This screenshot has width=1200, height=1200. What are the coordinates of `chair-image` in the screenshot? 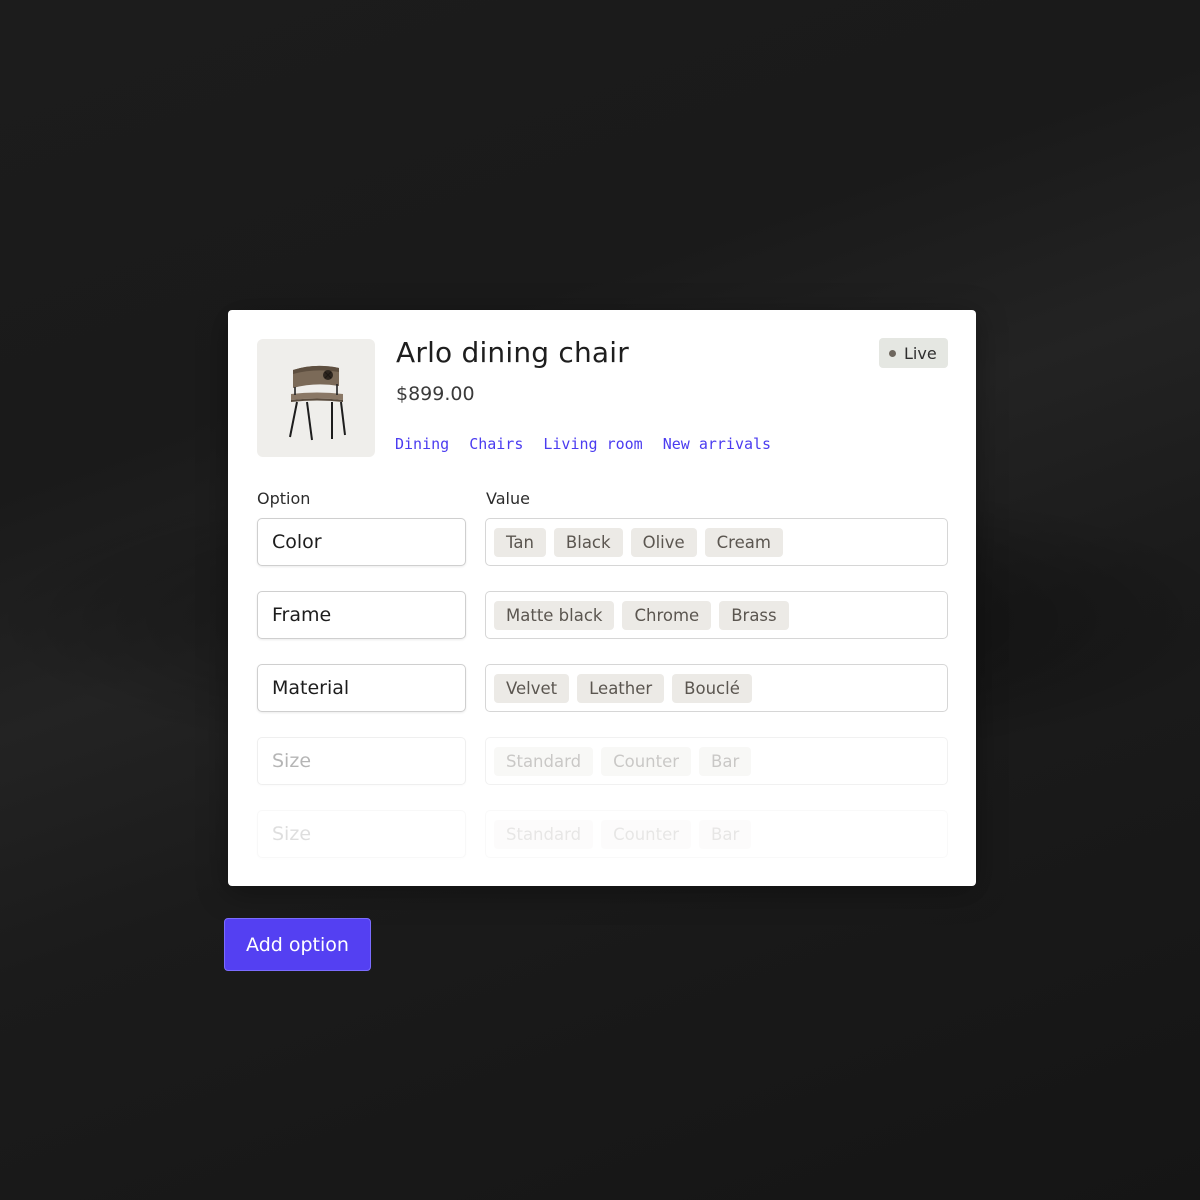 It's located at (317, 403).